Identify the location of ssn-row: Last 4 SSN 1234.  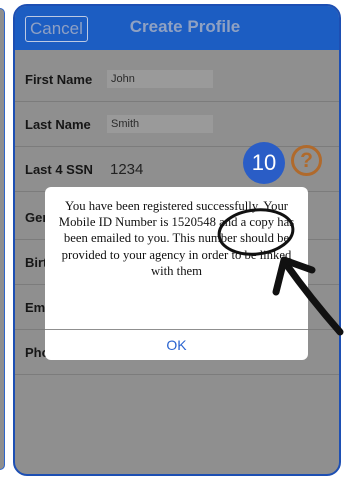
(177, 169).